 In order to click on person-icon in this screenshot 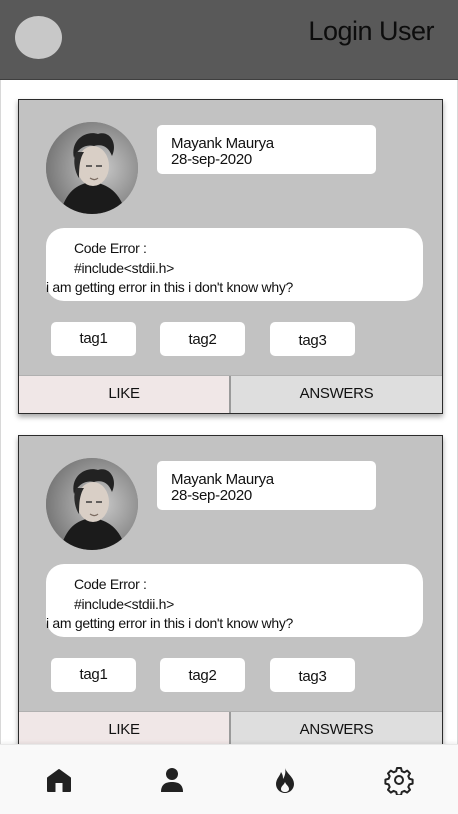, I will do `click(172, 780)`.